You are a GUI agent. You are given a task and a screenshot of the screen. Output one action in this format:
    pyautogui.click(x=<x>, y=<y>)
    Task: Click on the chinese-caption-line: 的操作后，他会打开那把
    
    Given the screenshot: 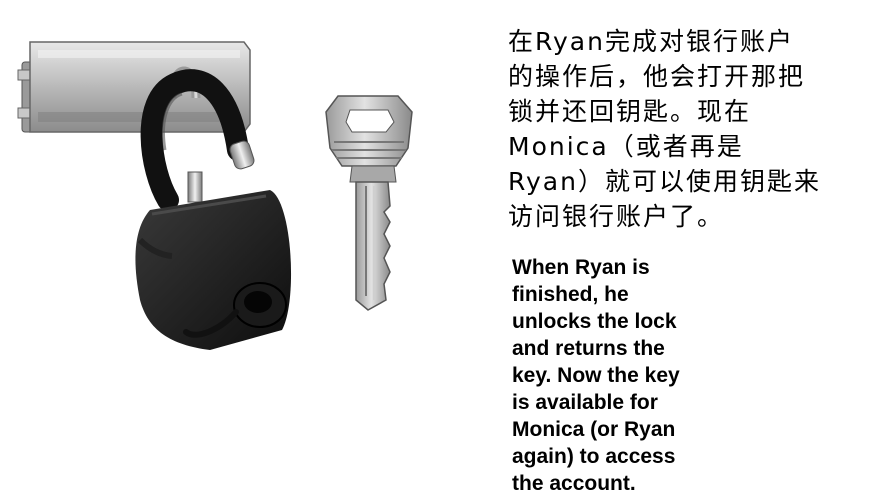 What is the action you would take?
    pyautogui.click(x=657, y=76)
    